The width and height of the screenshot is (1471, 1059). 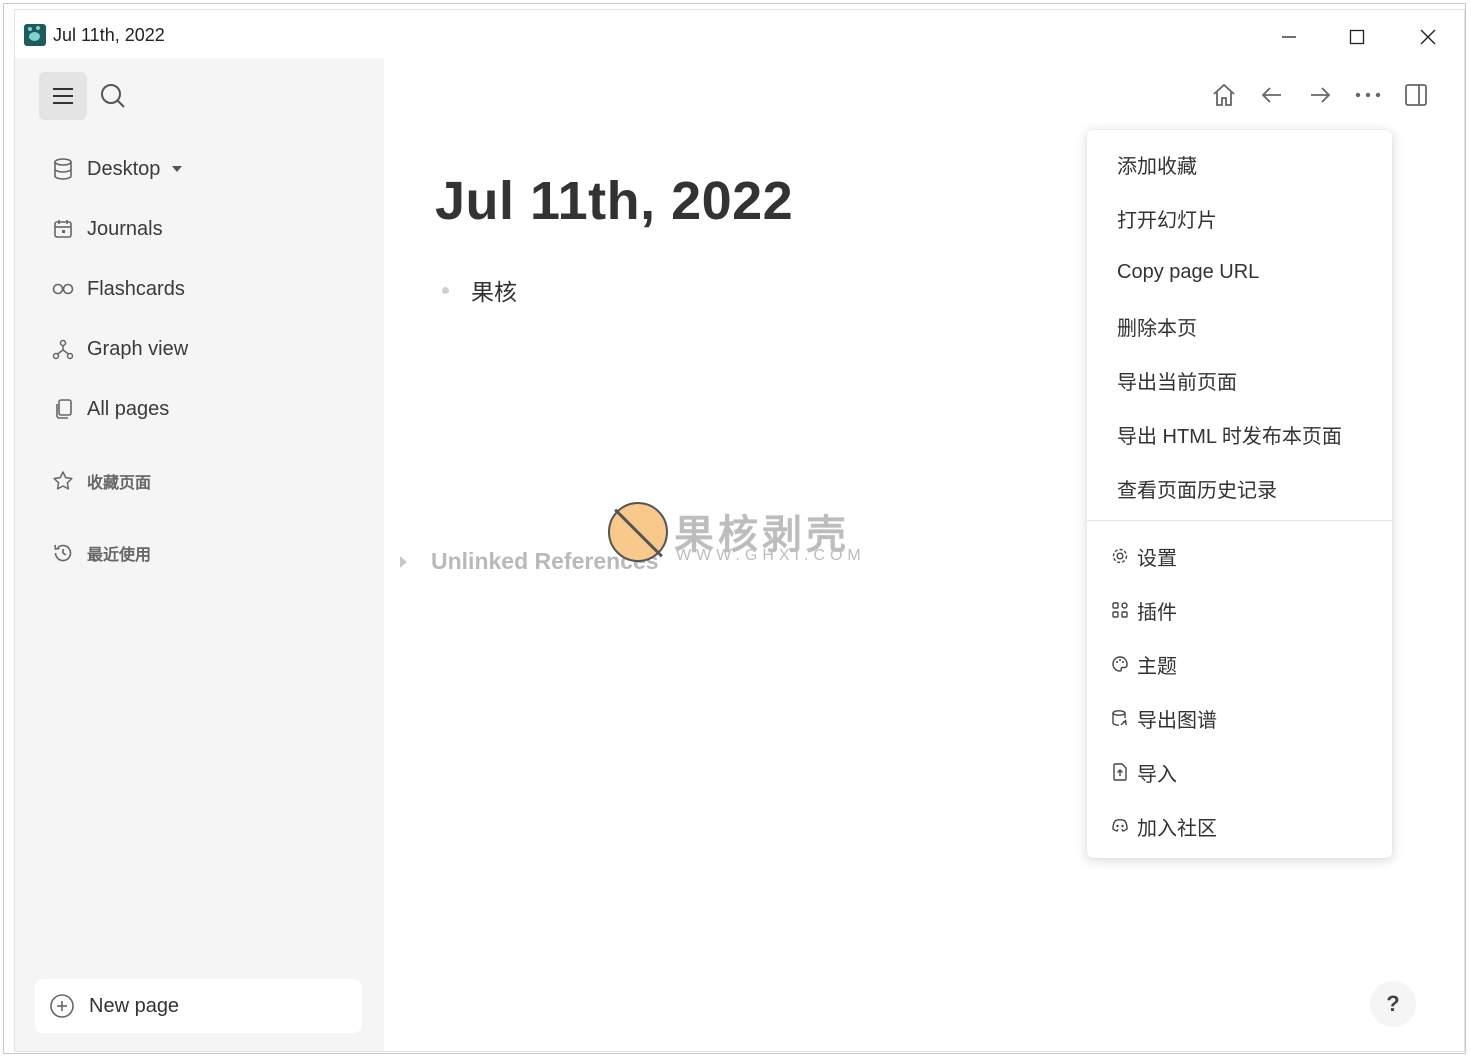 What do you see at coordinates (739, 34) in the screenshot?
I see `title-bar: Jul 11th, 2022` at bounding box center [739, 34].